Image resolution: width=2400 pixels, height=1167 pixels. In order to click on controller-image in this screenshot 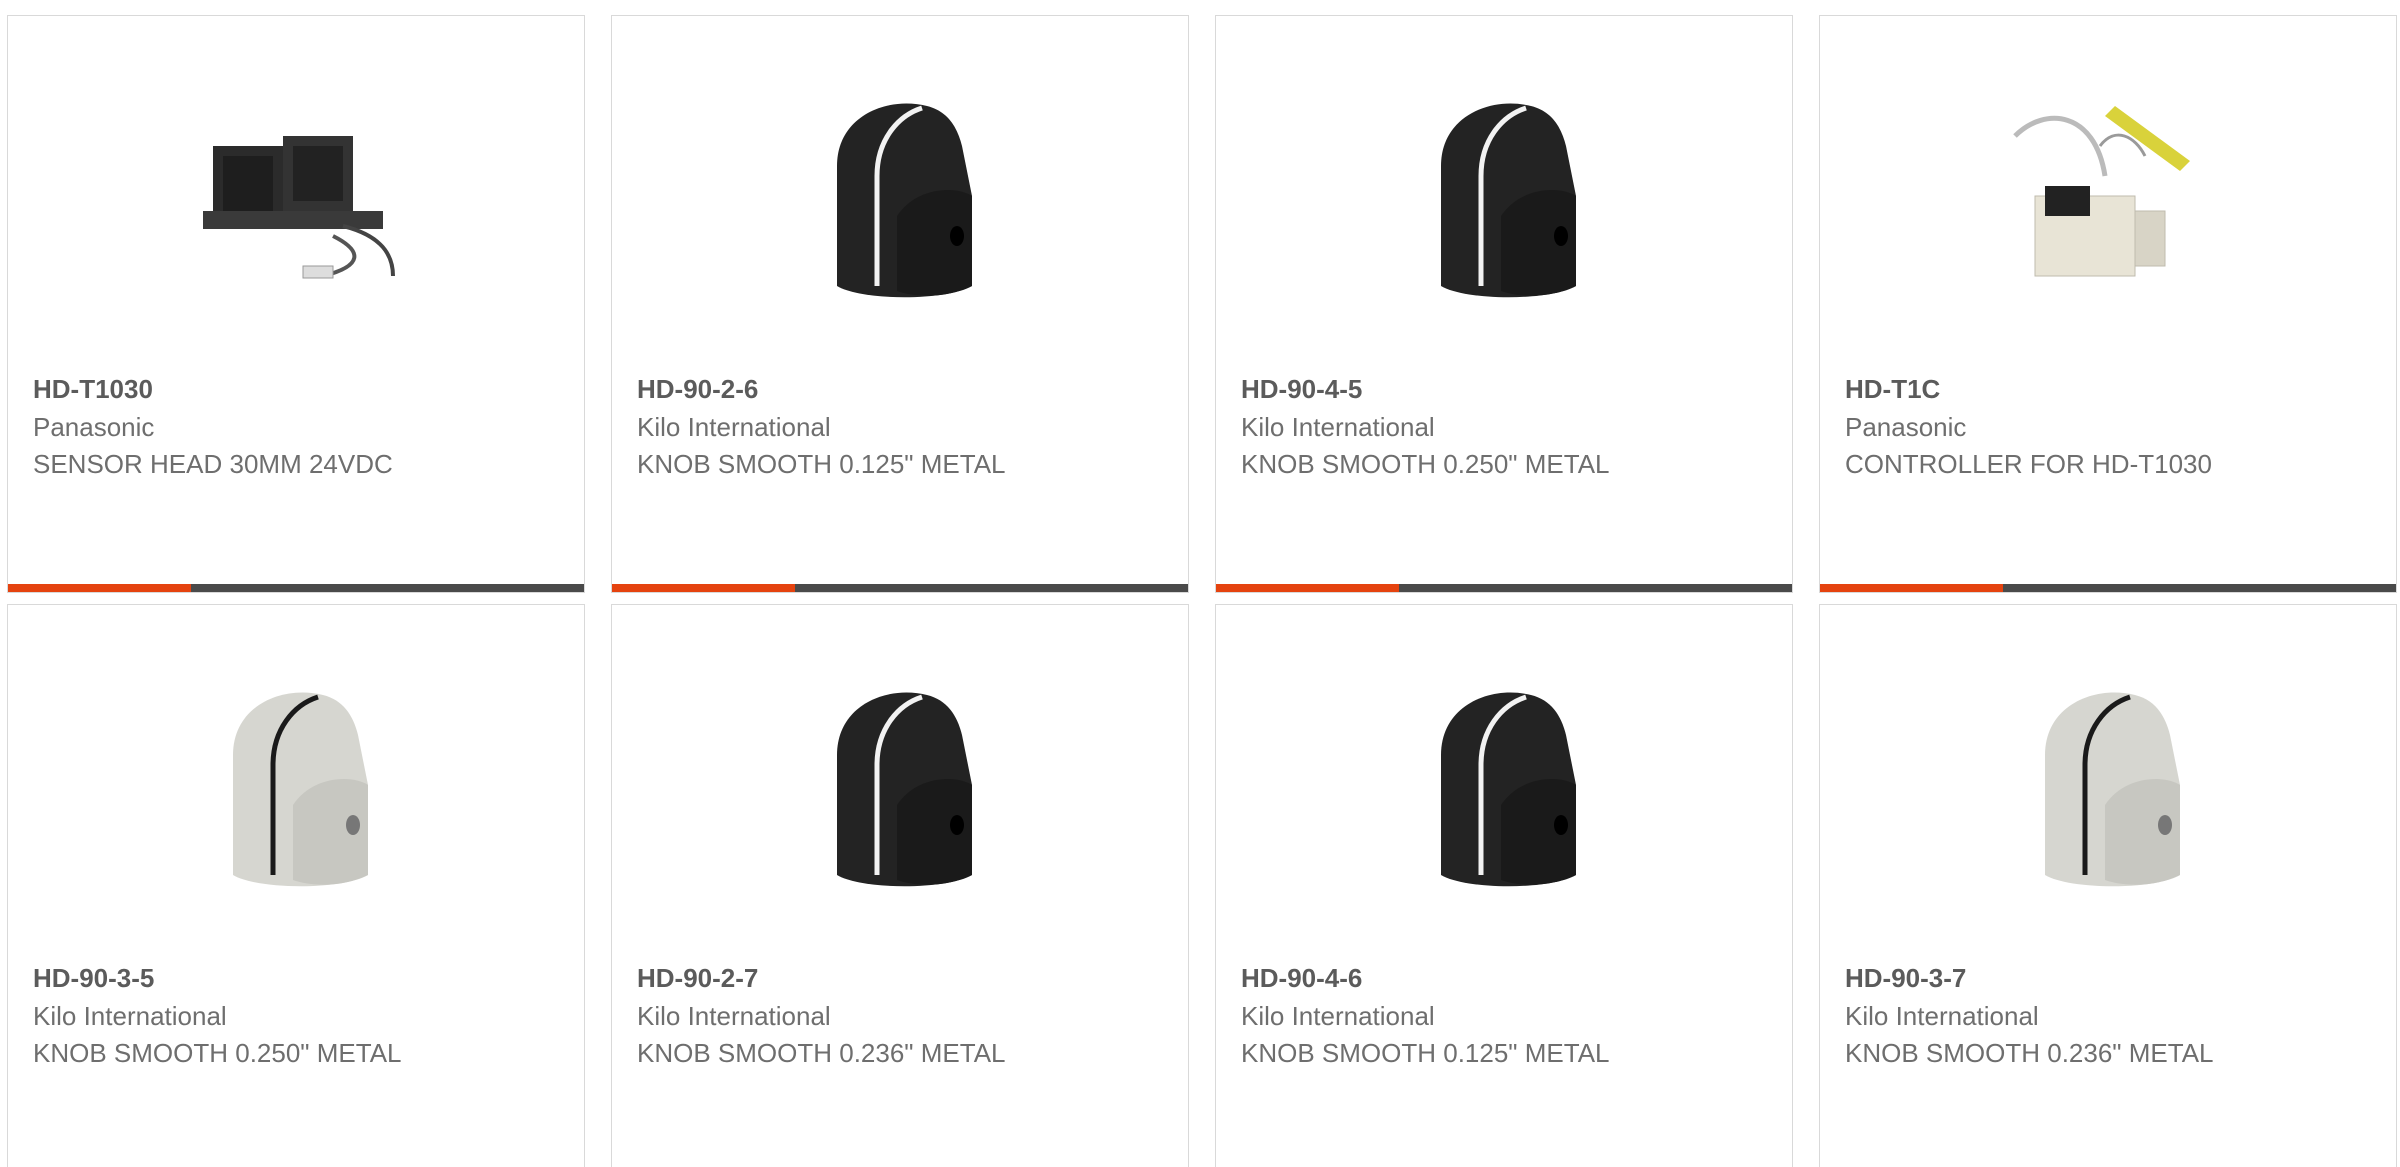, I will do `click(2109, 196)`.